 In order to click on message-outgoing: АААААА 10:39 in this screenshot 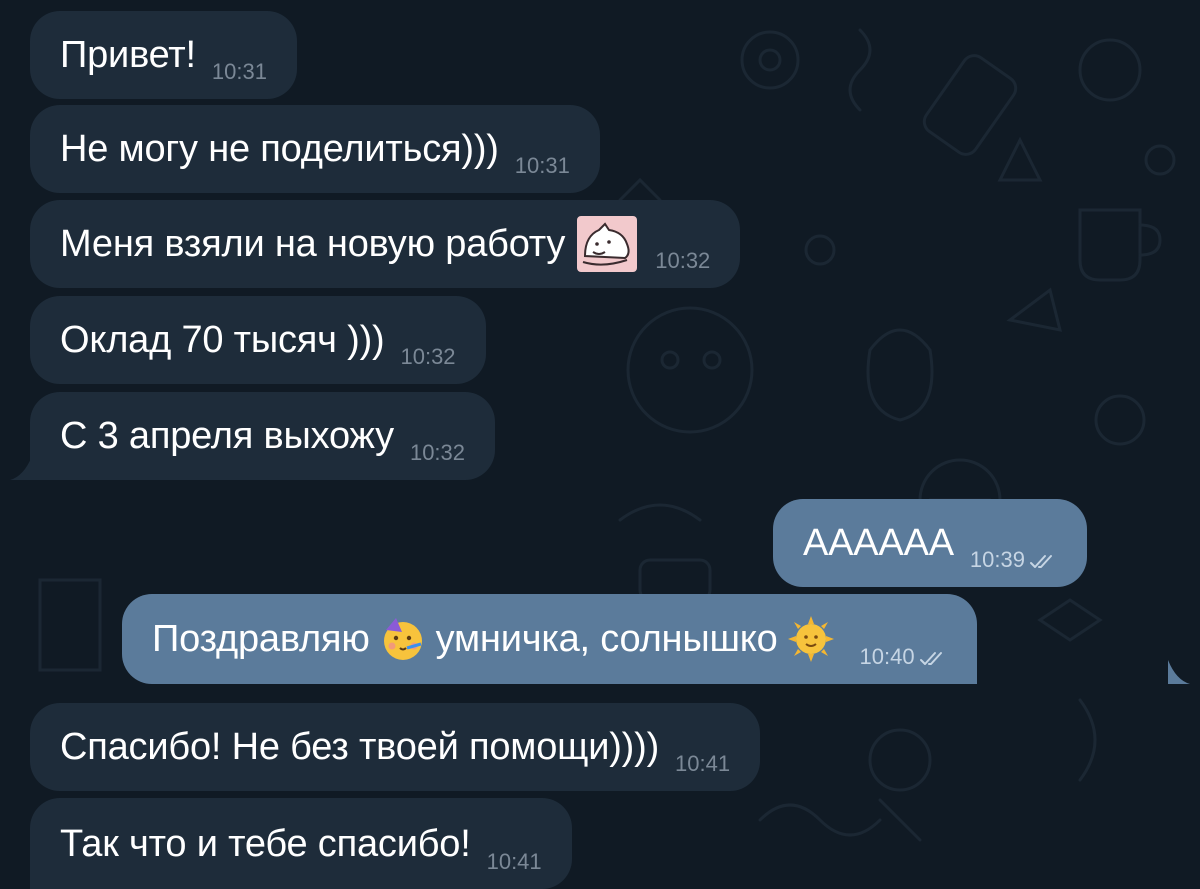, I will do `click(930, 543)`.